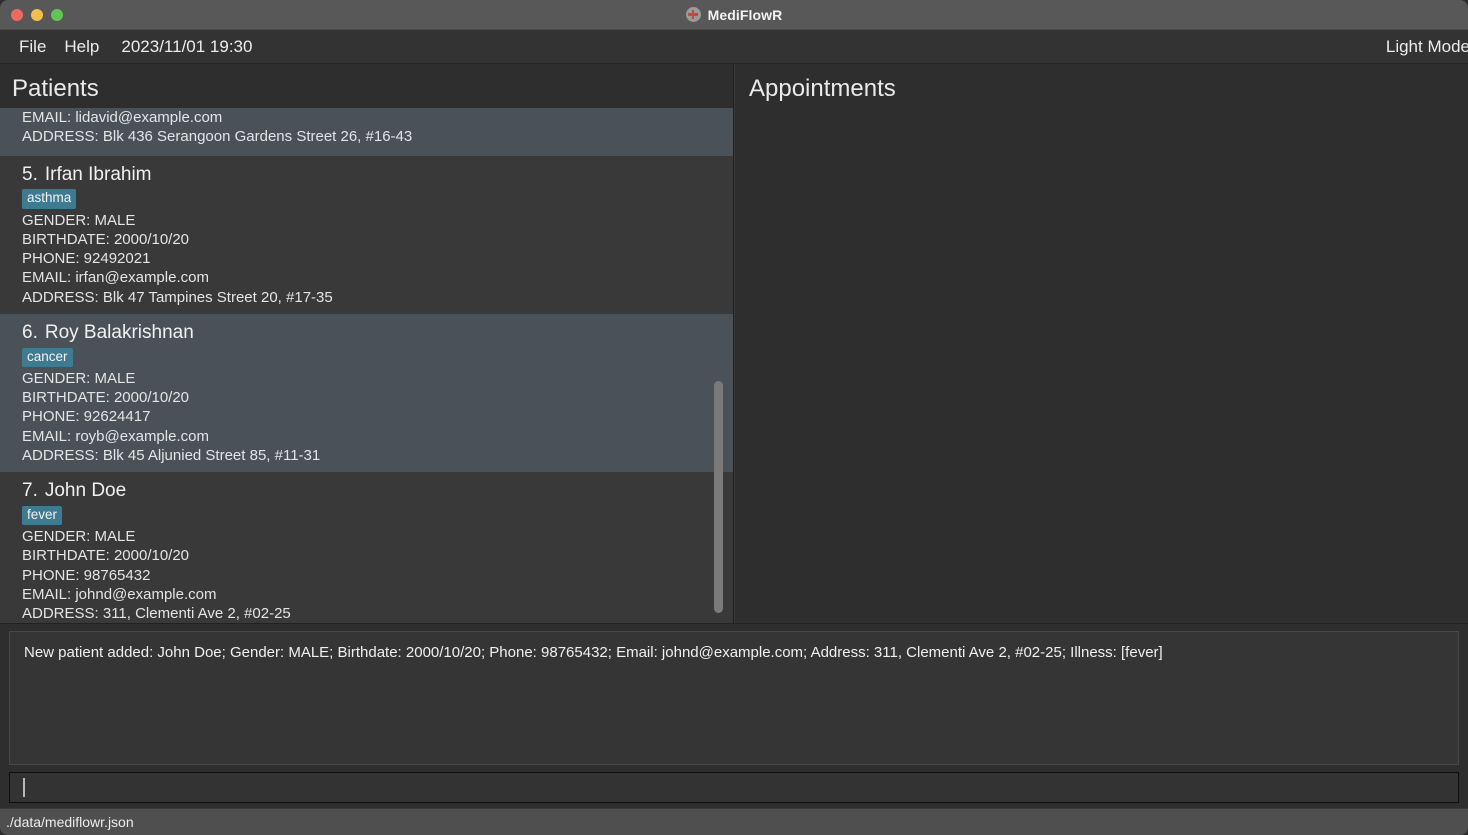  I want to click on patient-address: ADDRESS: 311, Clementi Ave 2, #02-25, so click(156, 614).